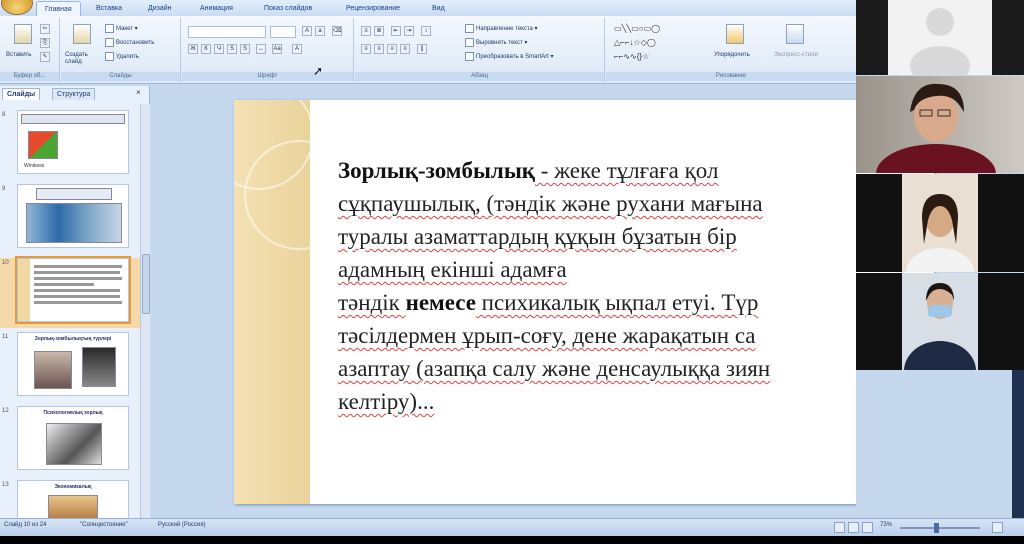 This screenshot has width=1024, height=544. Describe the element at coordinates (405, 49) in the screenshot. I see `justify-icon: ≡` at that location.